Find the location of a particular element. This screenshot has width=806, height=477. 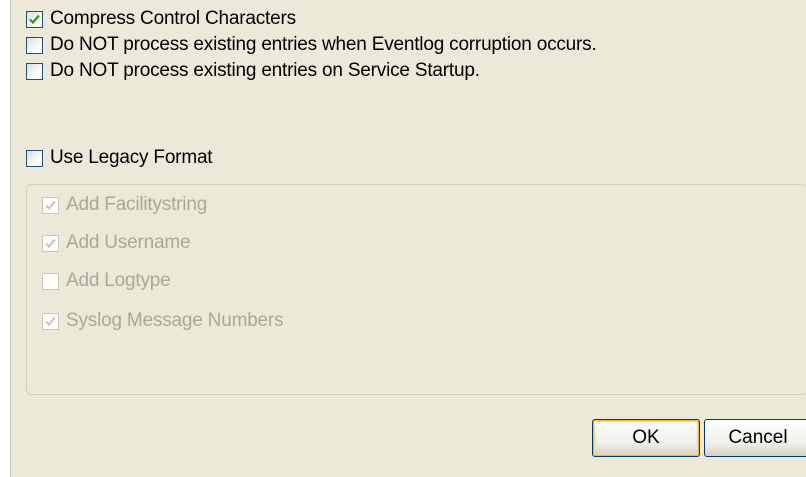

add-logtype-label: Add Logtype is located at coordinates (118, 280).